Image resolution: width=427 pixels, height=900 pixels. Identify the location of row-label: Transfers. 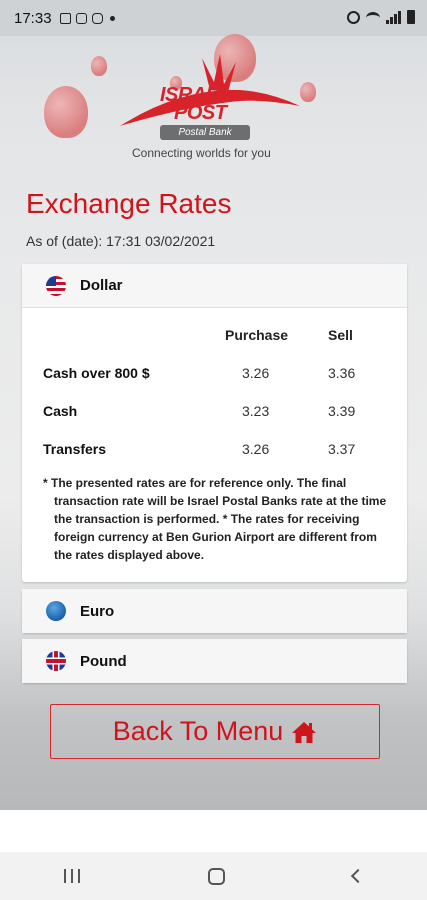
(75, 449).